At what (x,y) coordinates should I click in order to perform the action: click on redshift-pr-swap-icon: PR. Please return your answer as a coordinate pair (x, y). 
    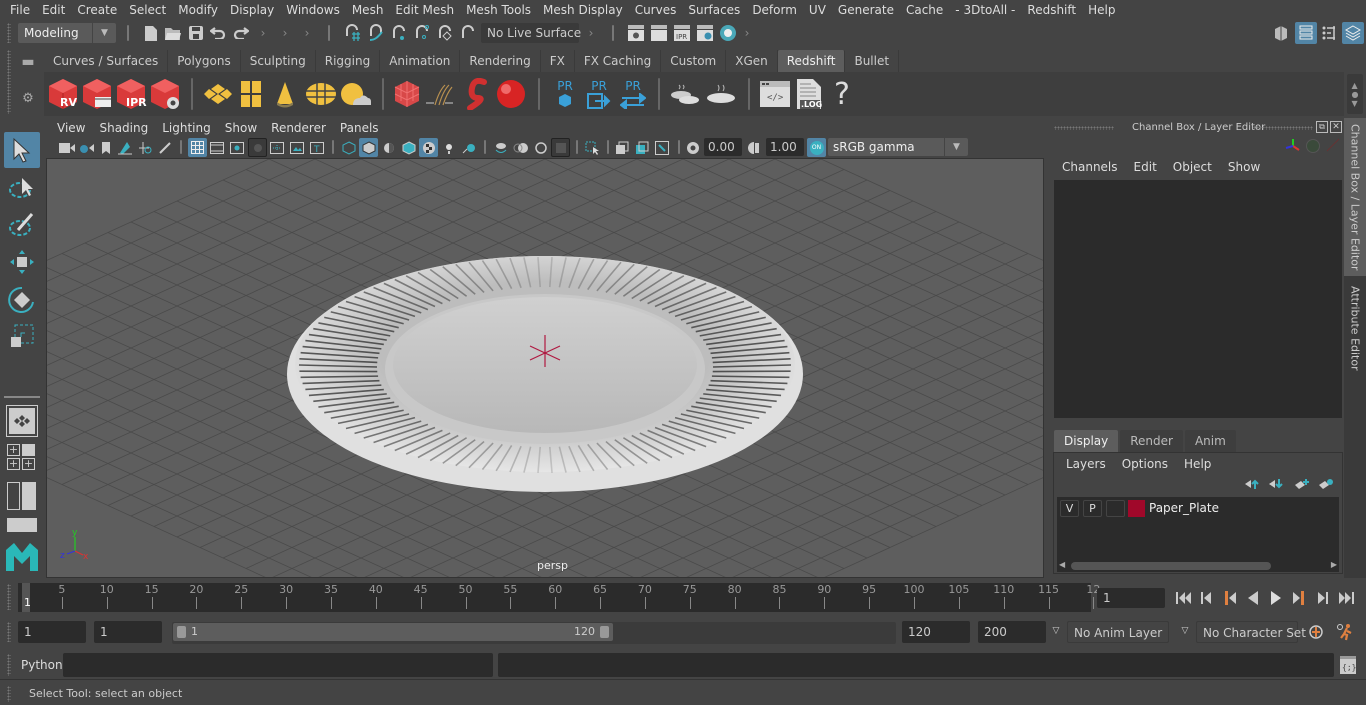
    Looking at the image, I should click on (633, 94).